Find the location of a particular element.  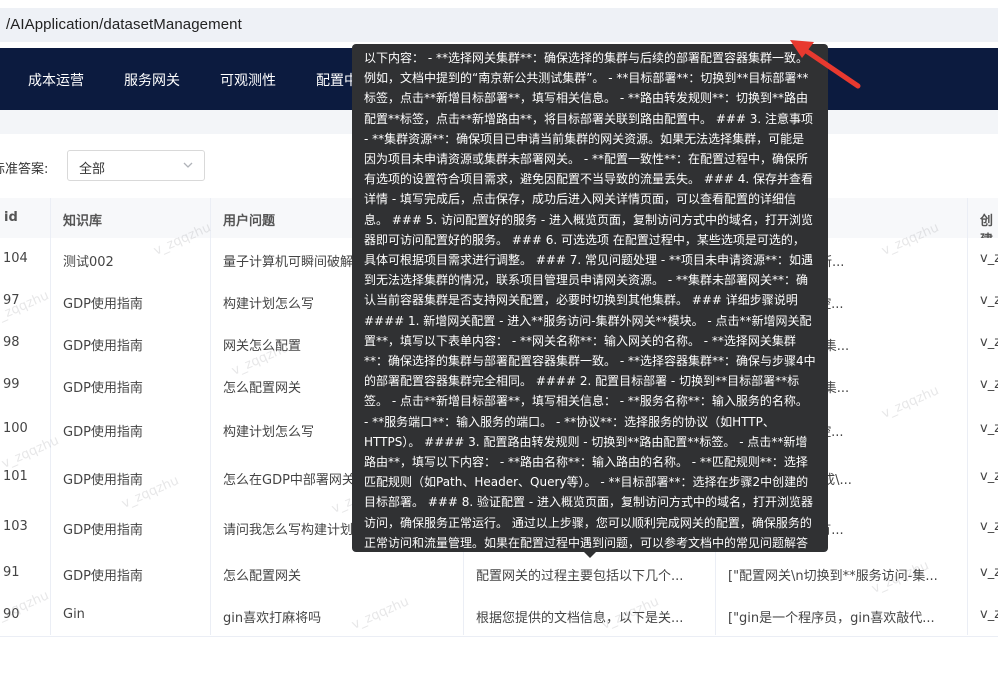

nav-item-service-gateway: 服务网关 is located at coordinates (152, 80).